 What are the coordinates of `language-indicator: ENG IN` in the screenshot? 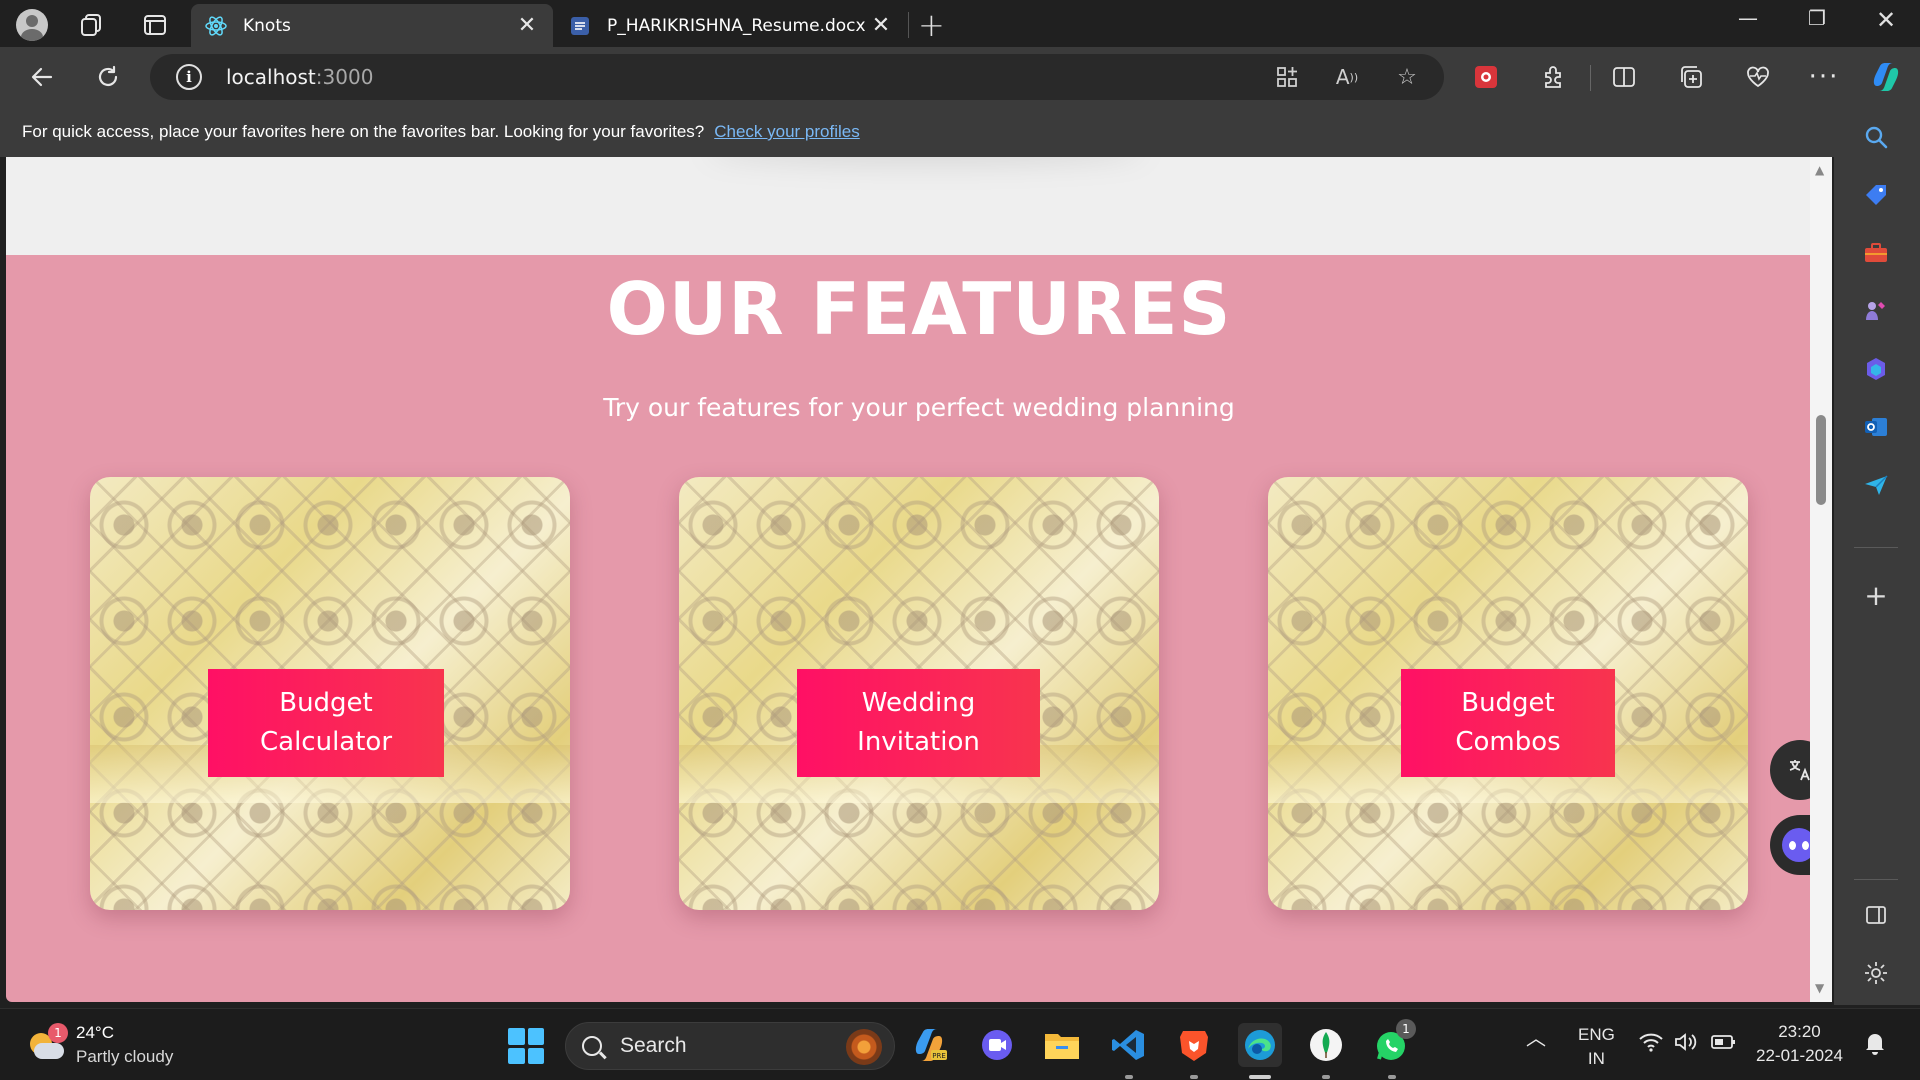 It's located at (1596, 1047).